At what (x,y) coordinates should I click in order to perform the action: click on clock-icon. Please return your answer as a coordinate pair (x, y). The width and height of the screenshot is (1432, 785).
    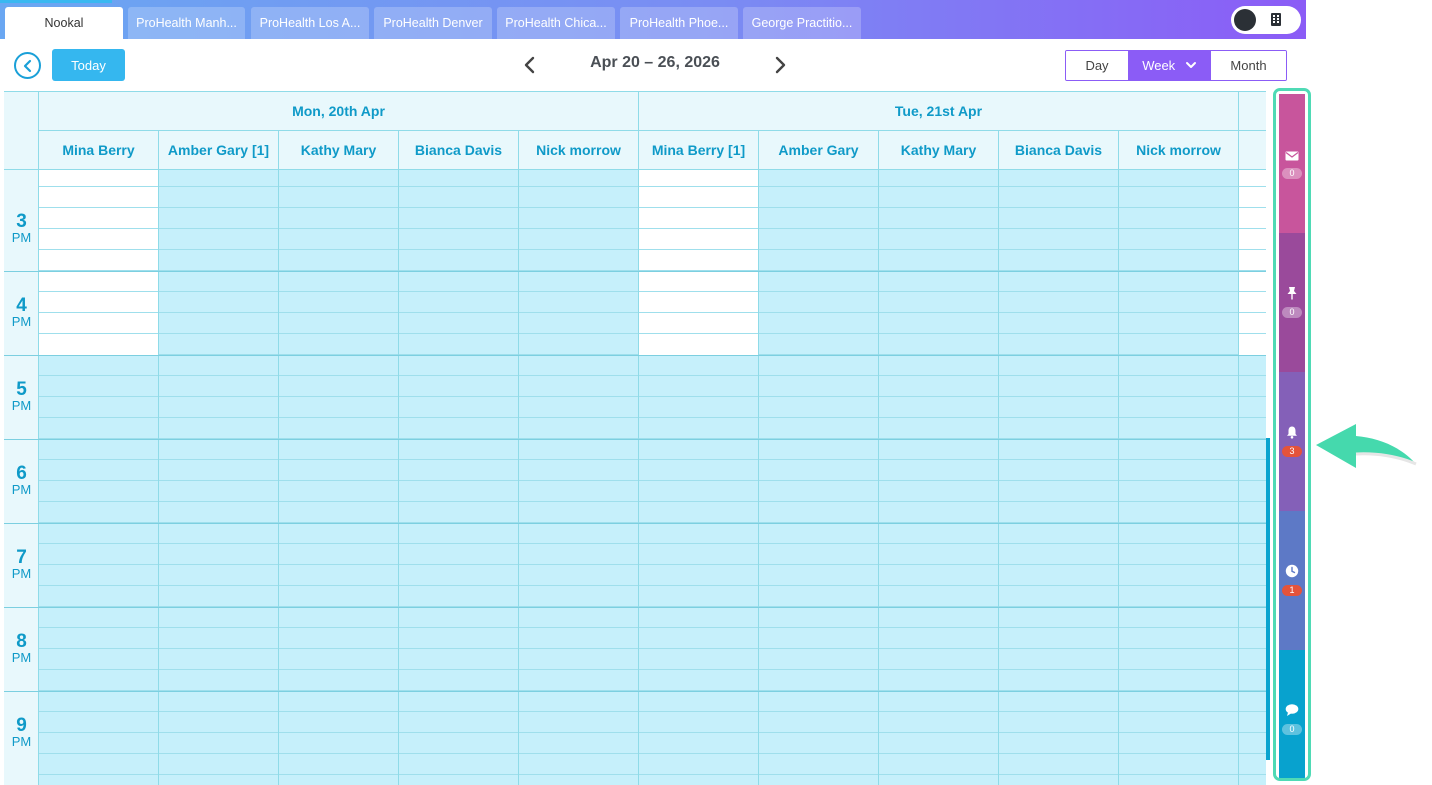
    Looking at the image, I should click on (1292, 571).